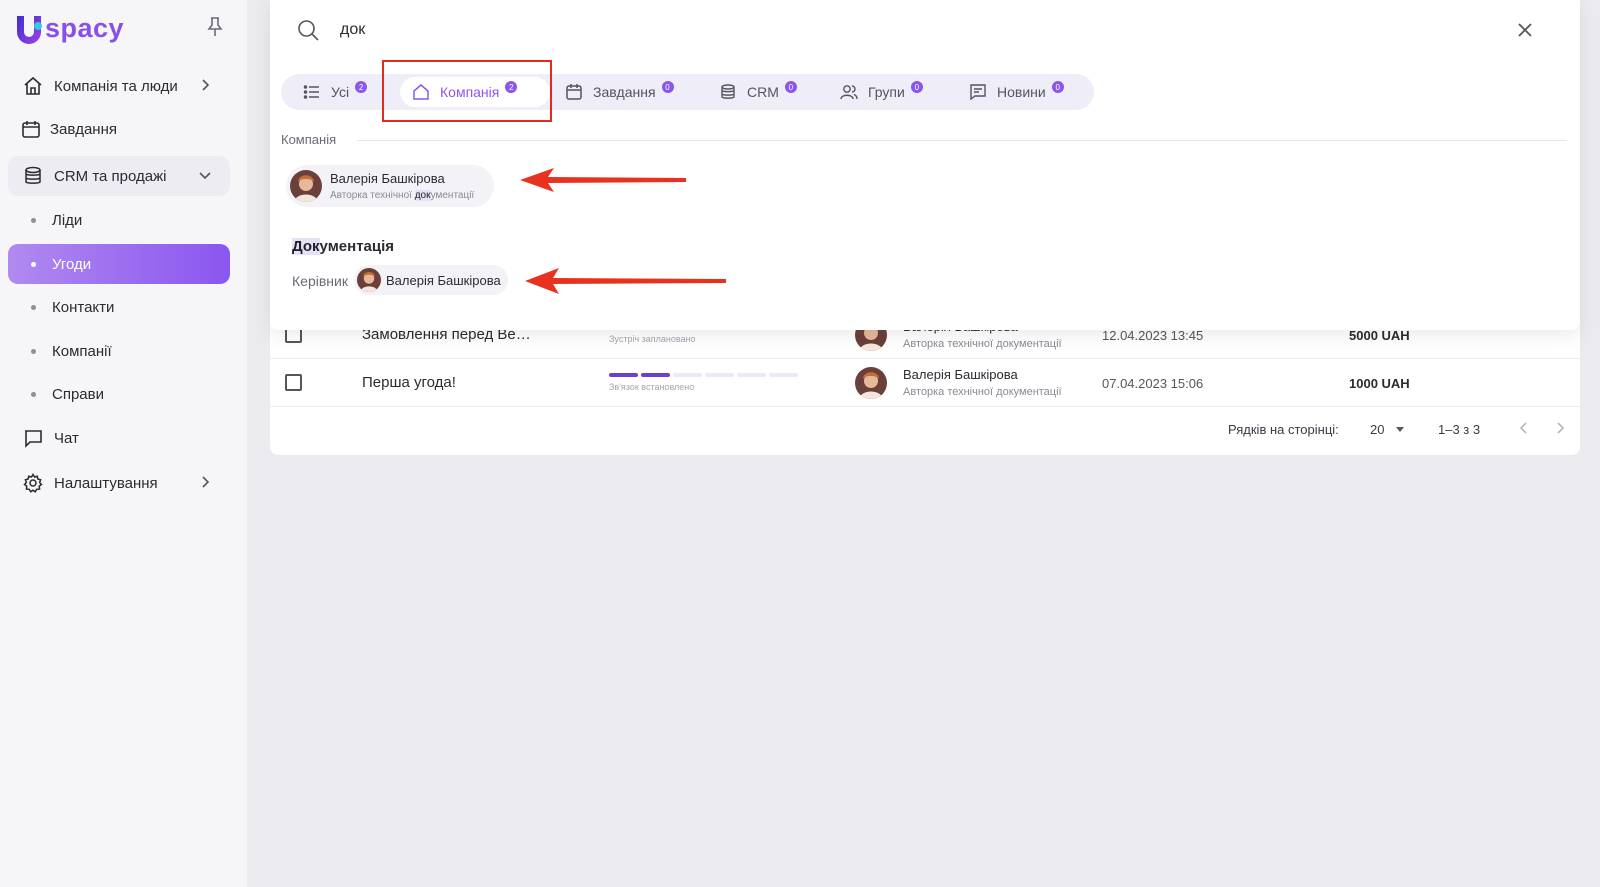  Describe the element at coordinates (33, 86) in the screenshot. I see `home-icon` at that location.